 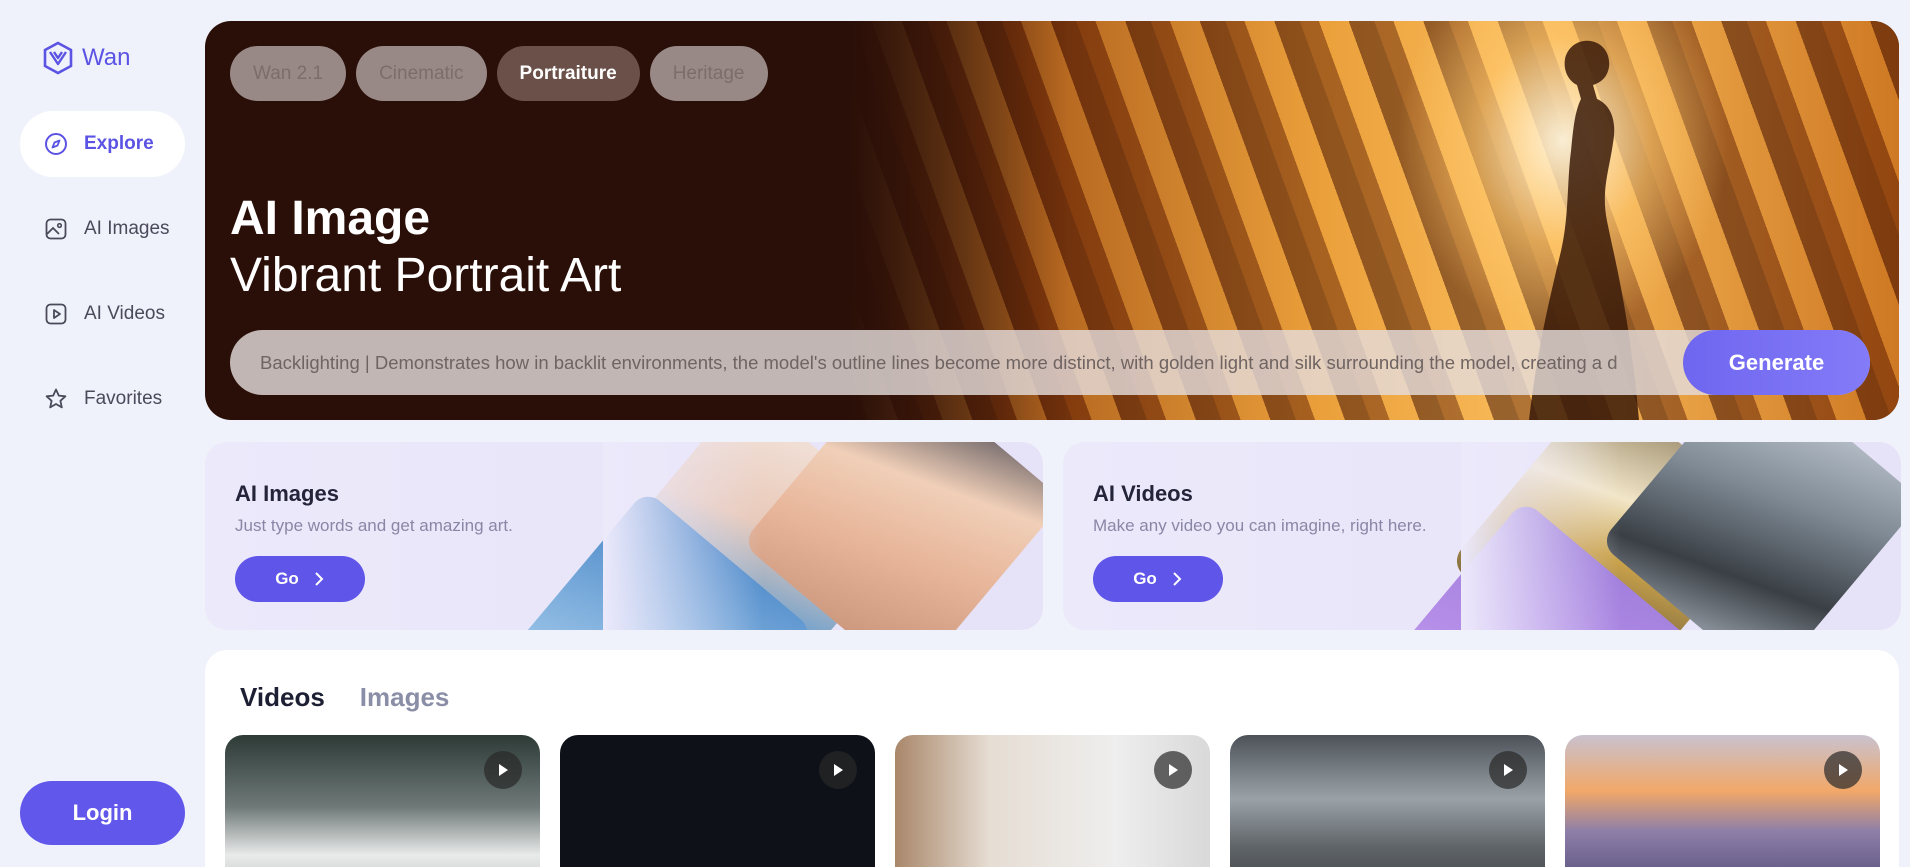 I want to click on ai-videos-card-art, so click(x=1635, y=536).